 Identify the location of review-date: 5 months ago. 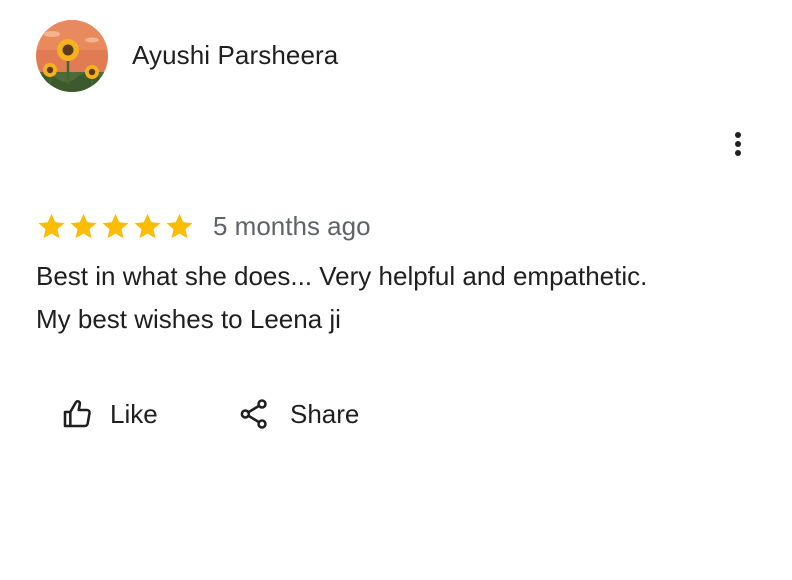
(292, 225).